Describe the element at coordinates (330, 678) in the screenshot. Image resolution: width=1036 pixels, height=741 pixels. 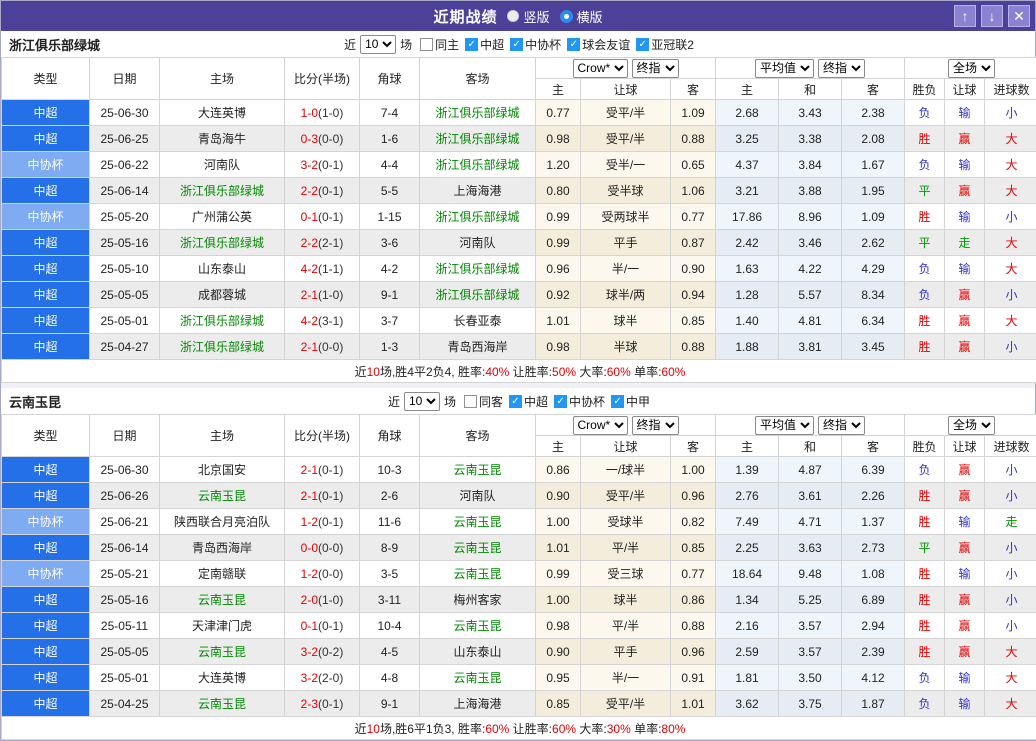
I see `halftime-score: (2-0)` at that location.